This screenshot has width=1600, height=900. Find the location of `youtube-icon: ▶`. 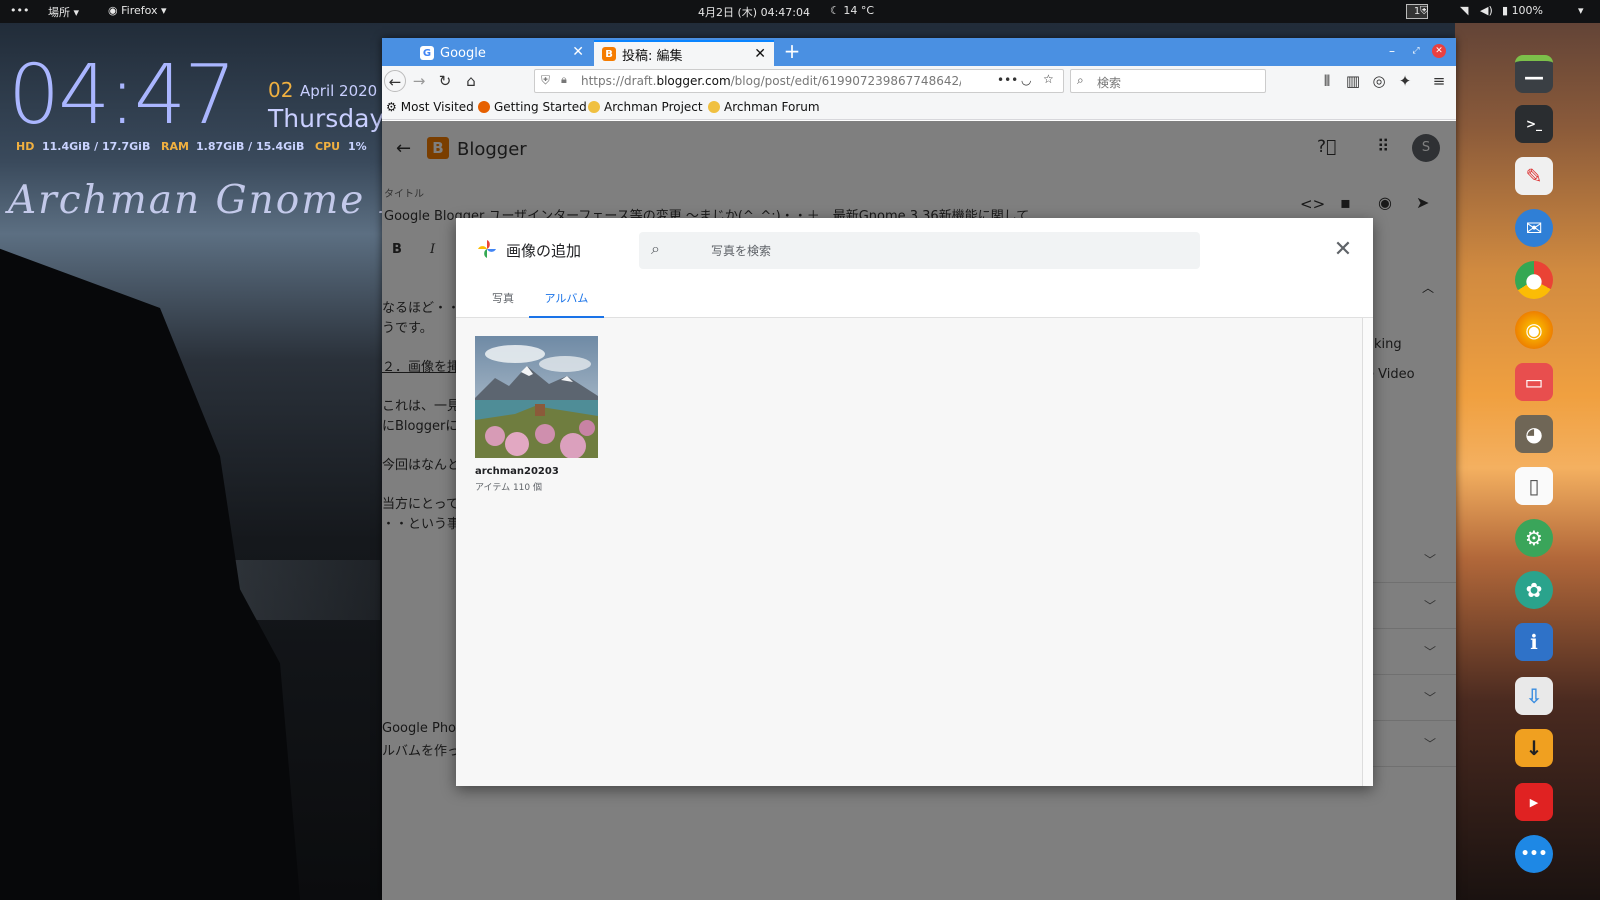

youtube-icon: ▶ is located at coordinates (1534, 802).